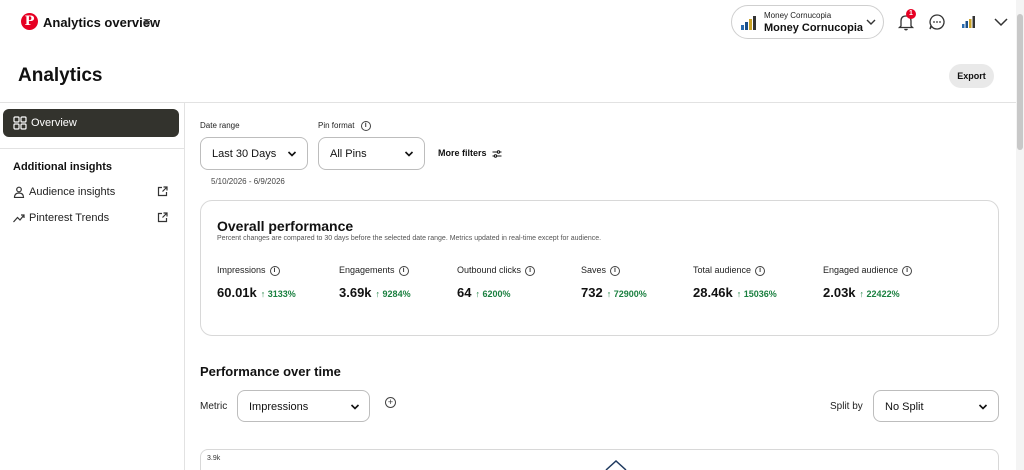 The image size is (1024, 470). What do you see at coordinates (241, 270) in the screenshot?
I see `metric-label: Impressions` at bounding box center [241, 270].